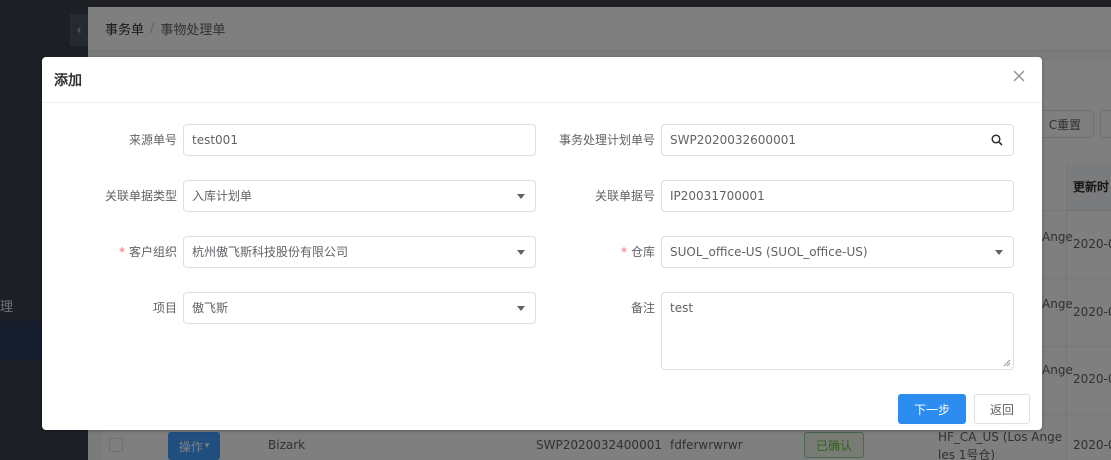 Image resolution: width=1111 pixels, height=460 pixels. I want to click on customer-org-label: * 客户组织, so click(113, 252).